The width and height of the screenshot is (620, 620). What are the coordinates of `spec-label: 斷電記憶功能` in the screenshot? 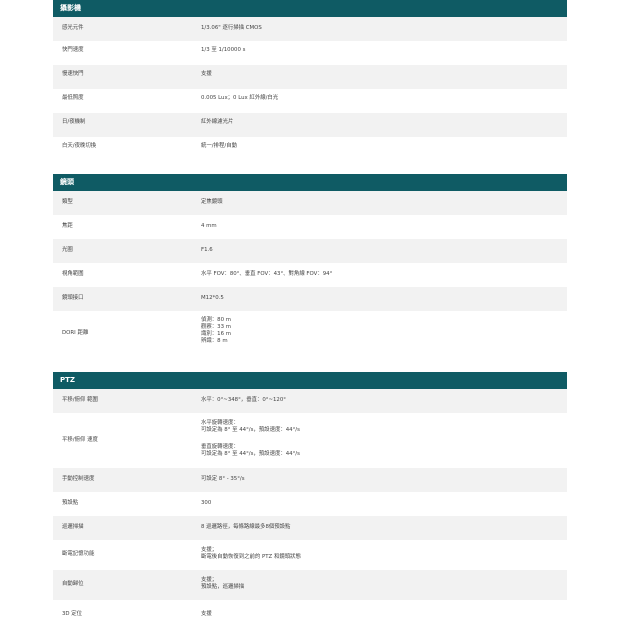 It's located at (78, 554).